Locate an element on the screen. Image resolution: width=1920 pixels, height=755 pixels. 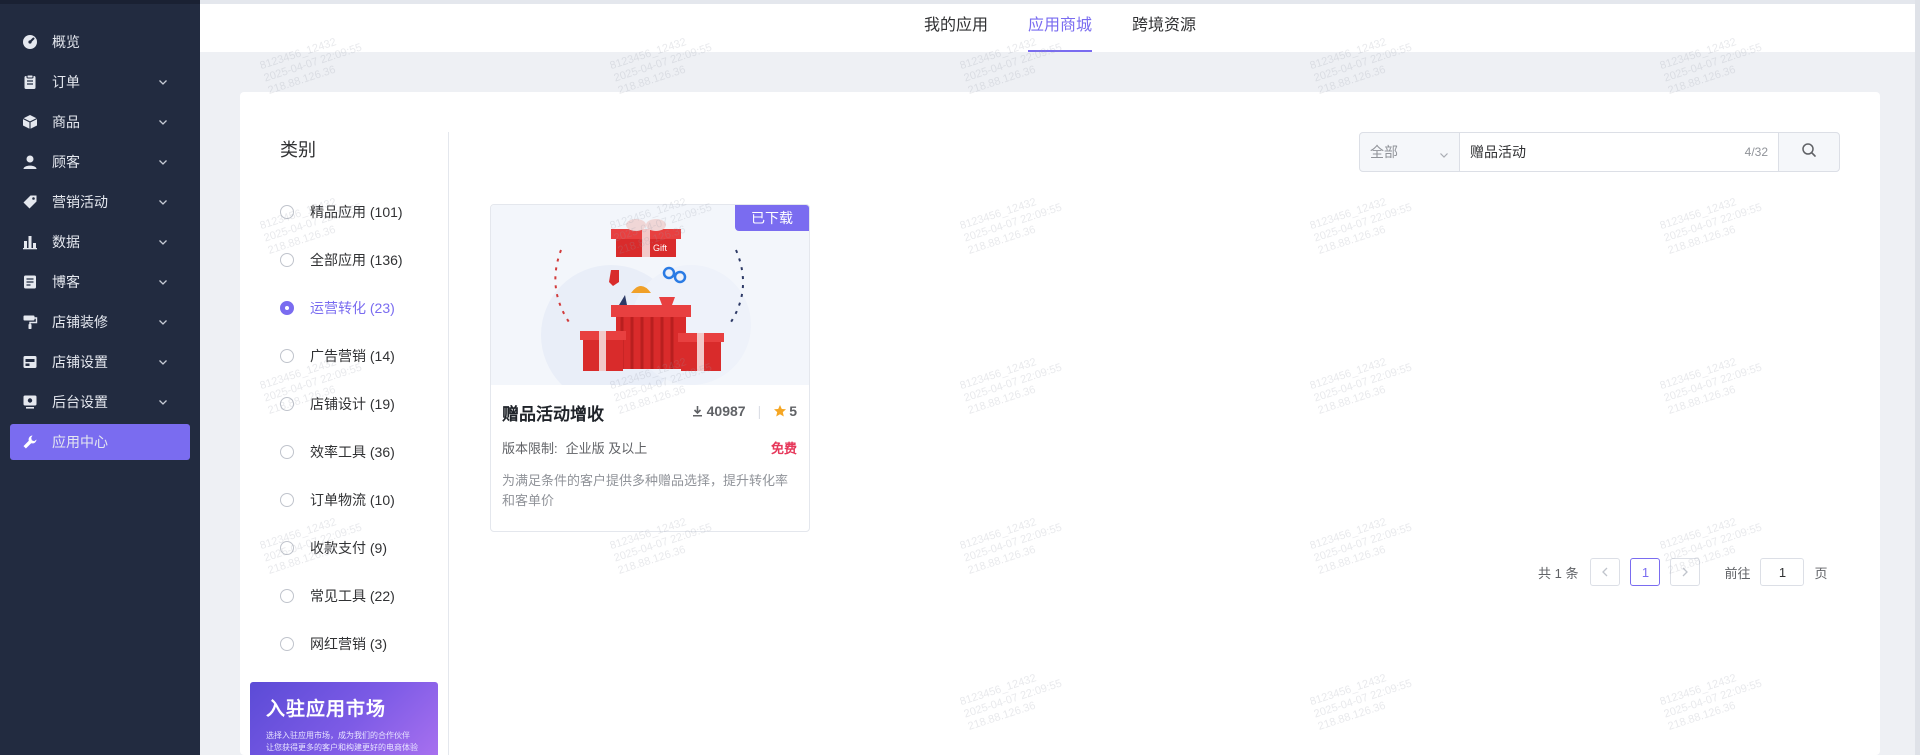
category-item: 运营转化 (23) is located at coordinates (341, 308).